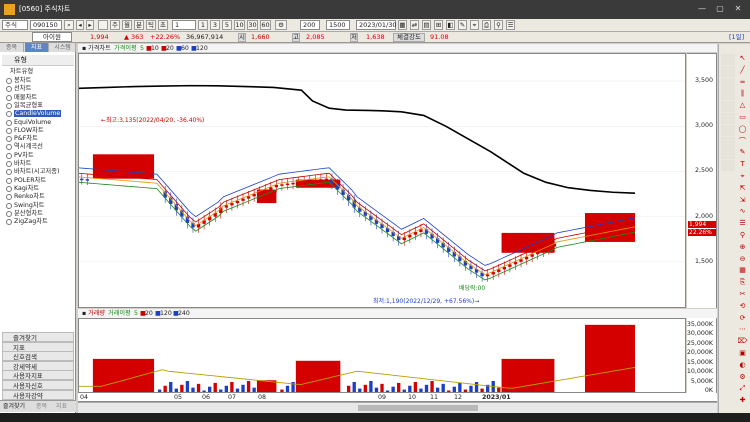 Image resolution: width=750 pixels, height=422 pixels. I want to click on draw-tool-icon: ⚙, so click(742, 377).